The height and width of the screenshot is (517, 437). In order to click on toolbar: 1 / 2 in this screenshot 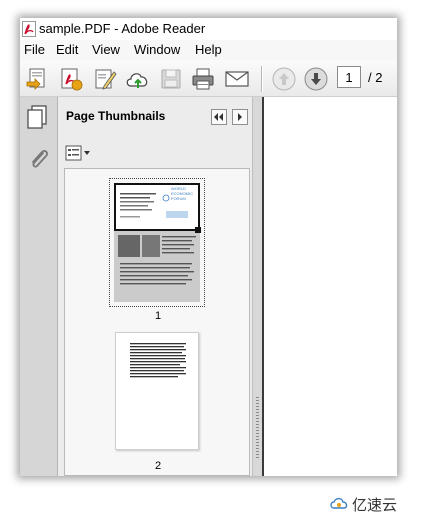, I will do `click(208, 78)`.